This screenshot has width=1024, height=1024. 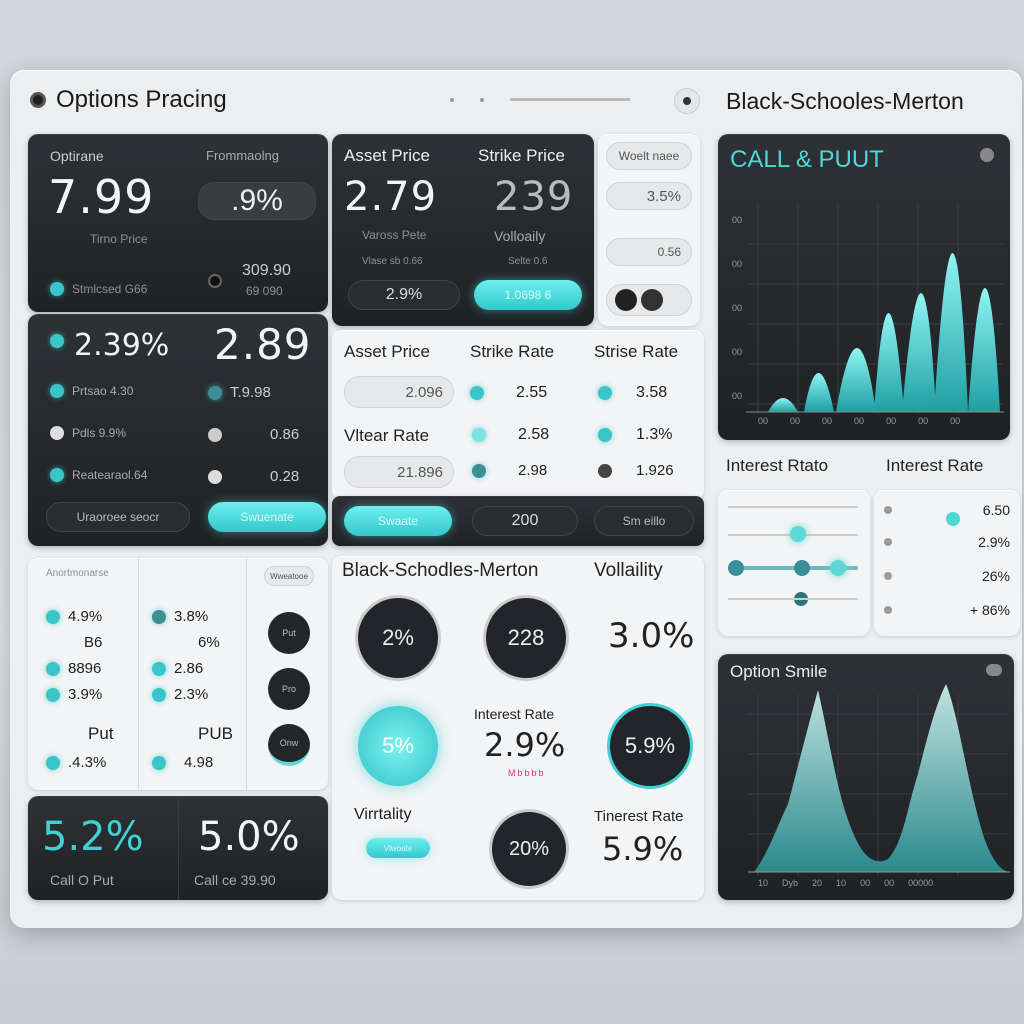 What do you see at coordinates (526, 638) in the screenshot?
I see `rate-circle: 228` at bounding box center [526, 638].